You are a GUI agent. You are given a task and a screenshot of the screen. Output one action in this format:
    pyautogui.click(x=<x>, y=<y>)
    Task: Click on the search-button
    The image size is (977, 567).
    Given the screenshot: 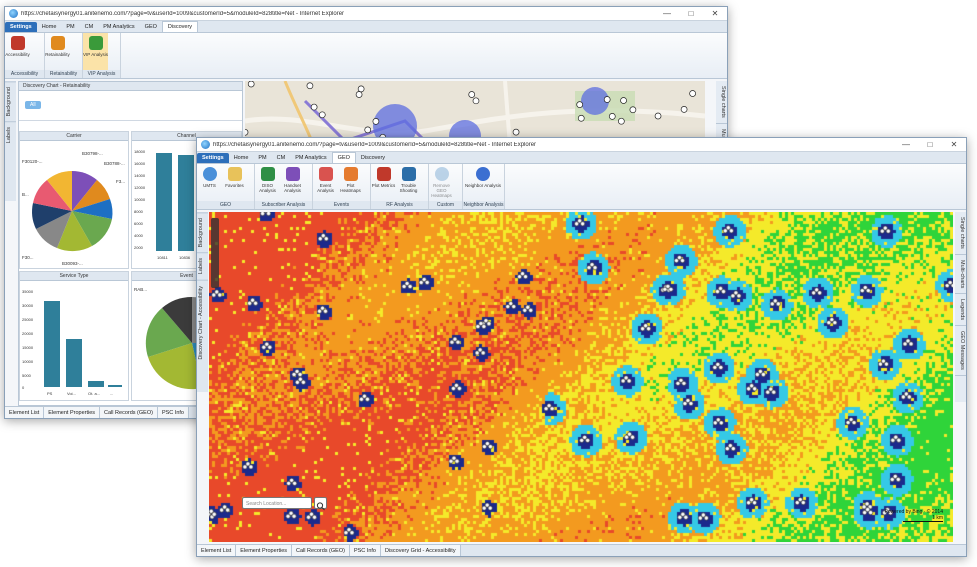 What is the action you would take?
    pyautogui.click(x=320, y=504)
    